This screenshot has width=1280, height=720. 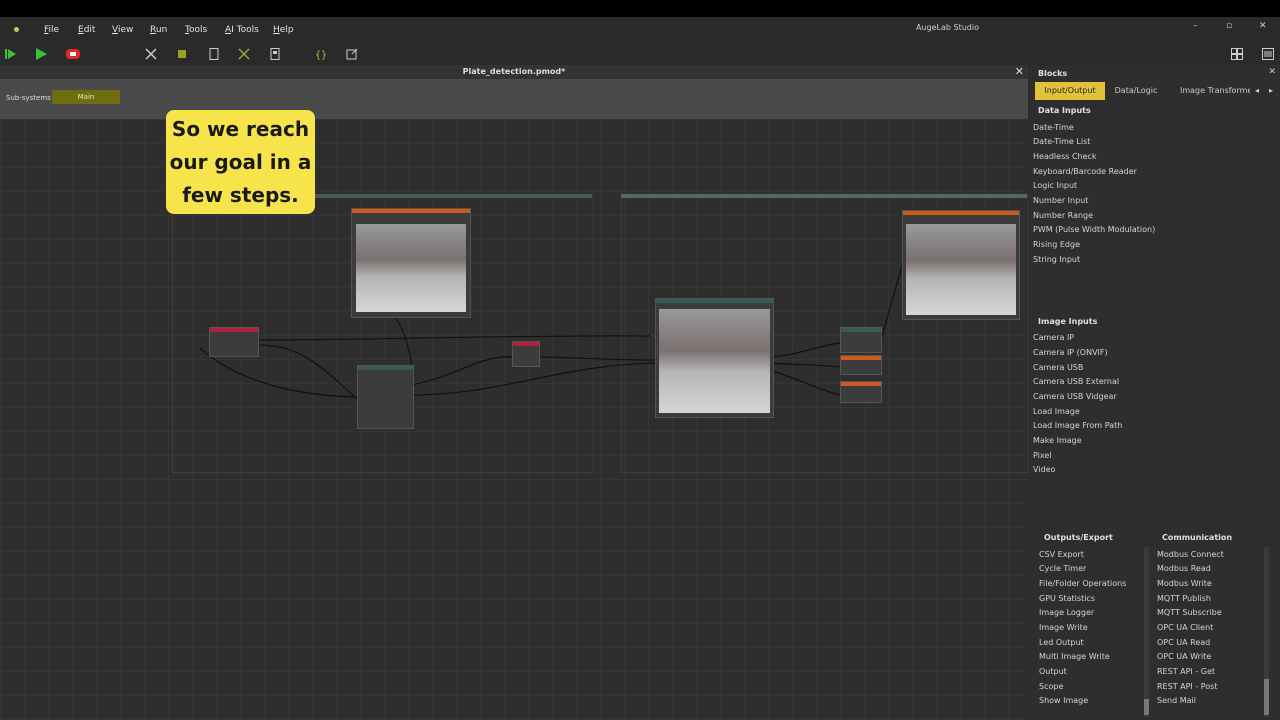 I want to click on list-item: OPC UA Read, so click(x=1183, y=642).